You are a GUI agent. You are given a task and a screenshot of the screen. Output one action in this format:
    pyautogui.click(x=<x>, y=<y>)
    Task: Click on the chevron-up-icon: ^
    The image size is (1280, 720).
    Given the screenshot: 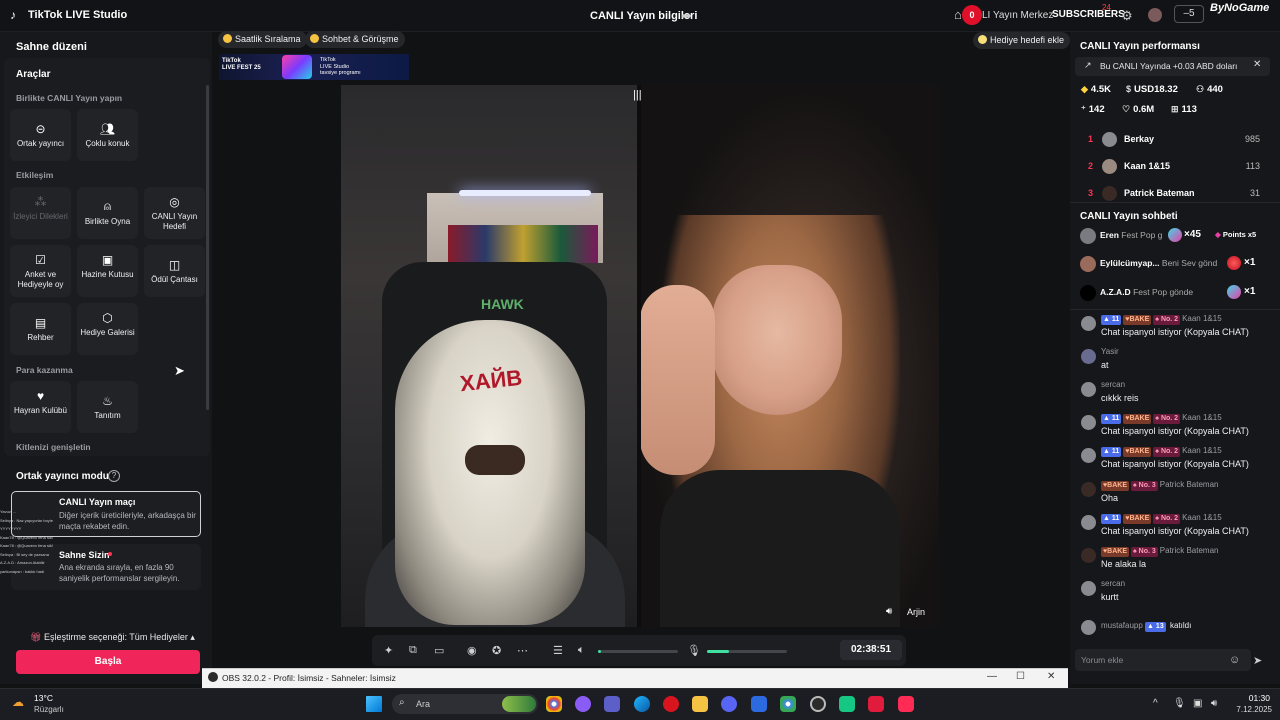 What is the action you would take?
    pyautogui.click(x=1155, y=703)
    